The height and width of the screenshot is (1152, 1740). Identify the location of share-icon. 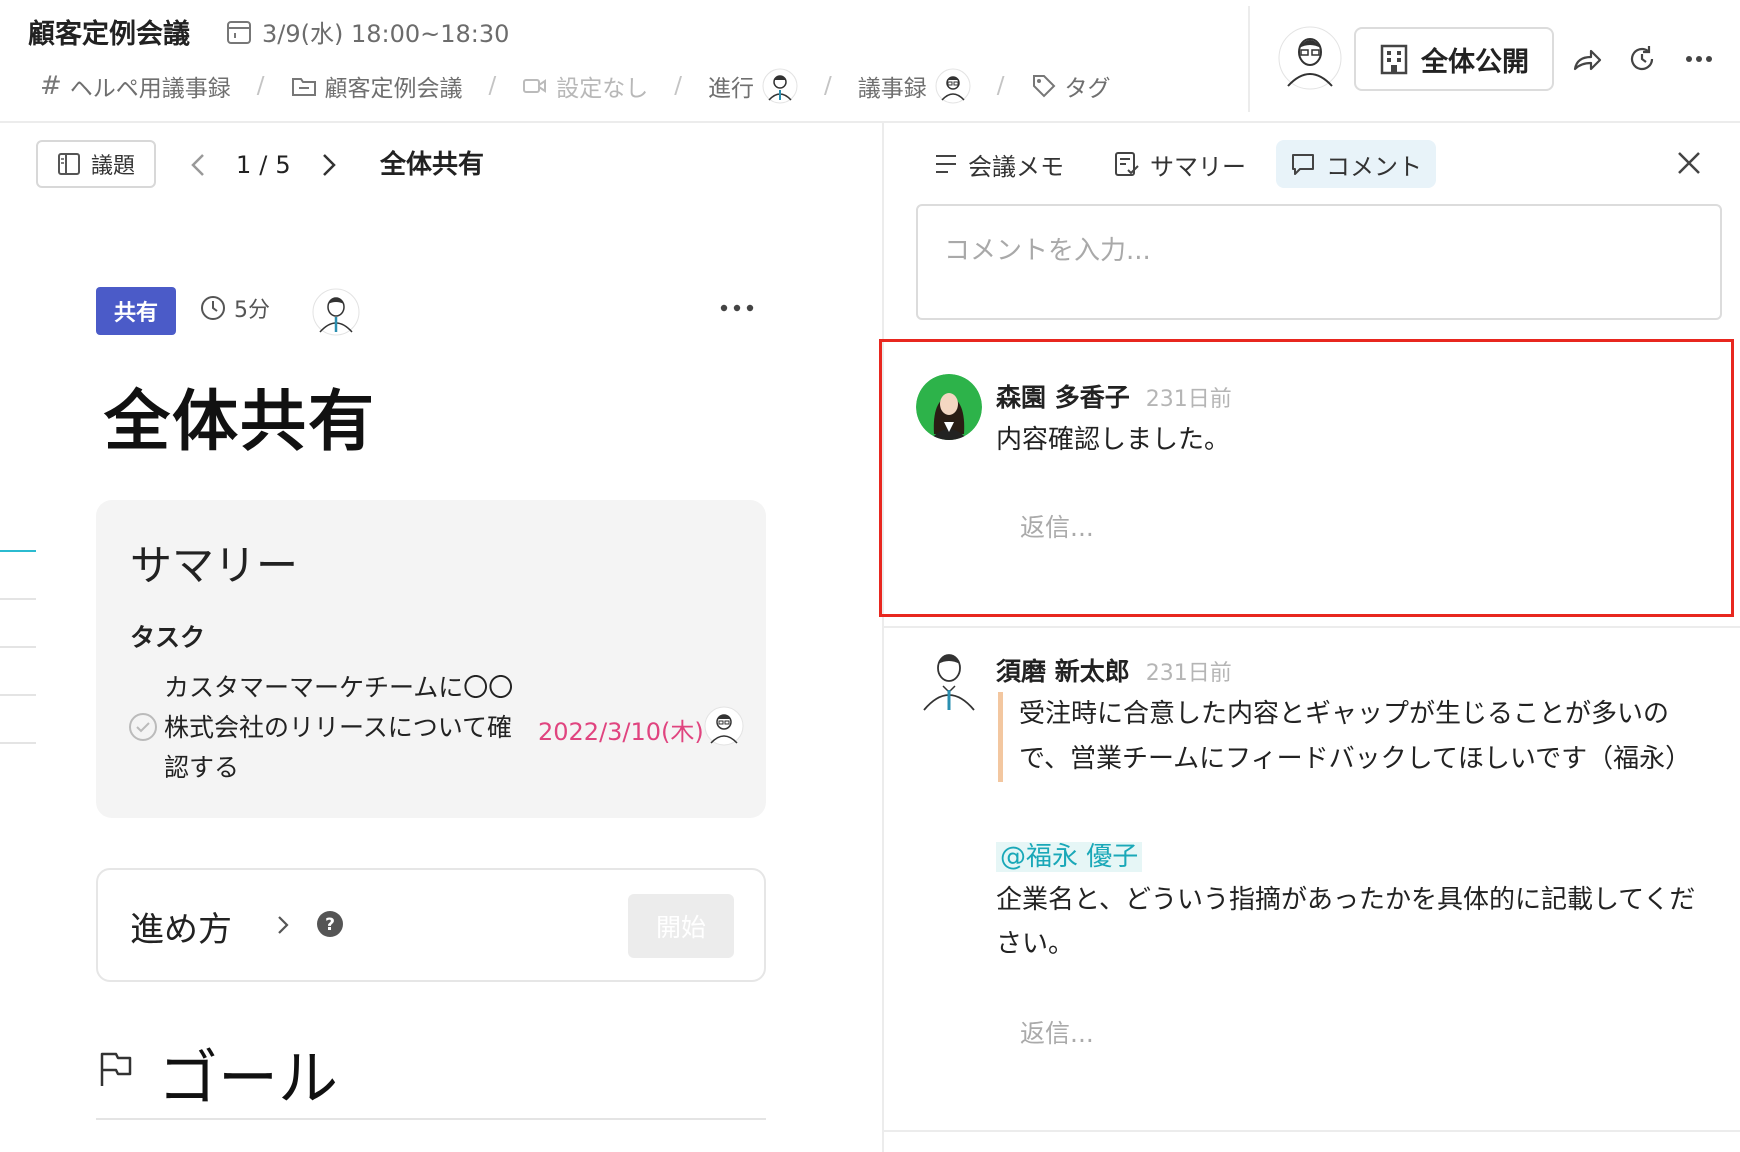
(1587, 59).